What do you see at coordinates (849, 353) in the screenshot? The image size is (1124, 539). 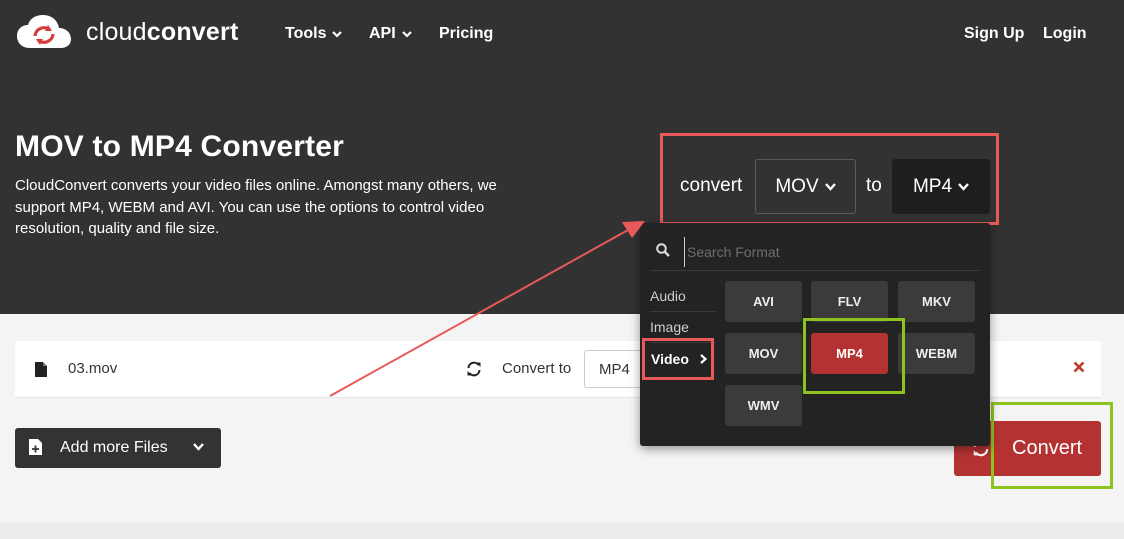 I see `format-mp4: MP4` at bounding box center [849, 353].